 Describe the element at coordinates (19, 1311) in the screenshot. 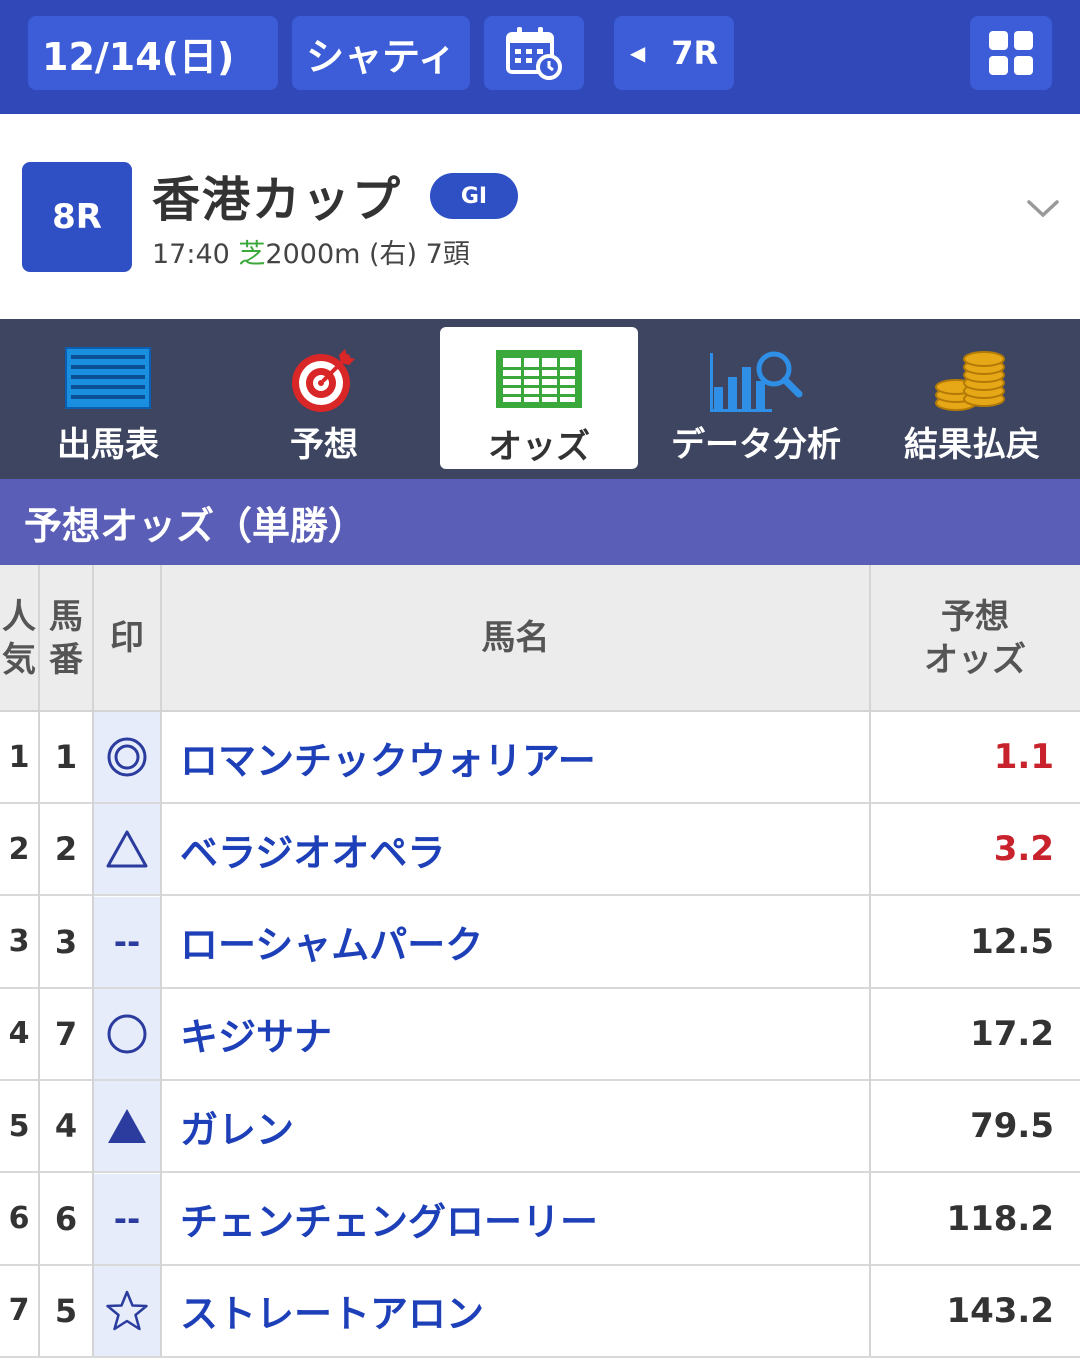

I see `popularity-rank: 7` at that location.